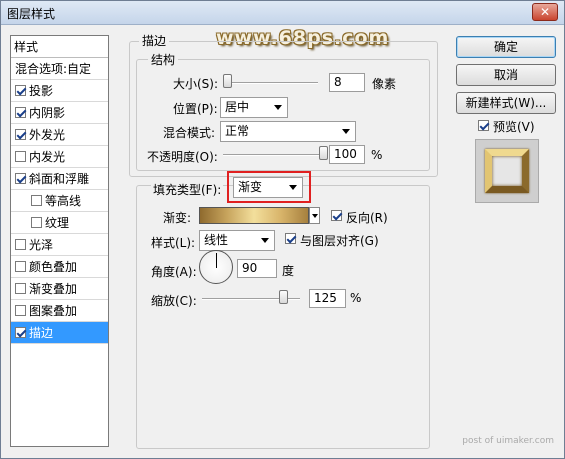 This screenshot has height=459, width=565. I want to click on style-list-item: 内发光, so click(59, 157).